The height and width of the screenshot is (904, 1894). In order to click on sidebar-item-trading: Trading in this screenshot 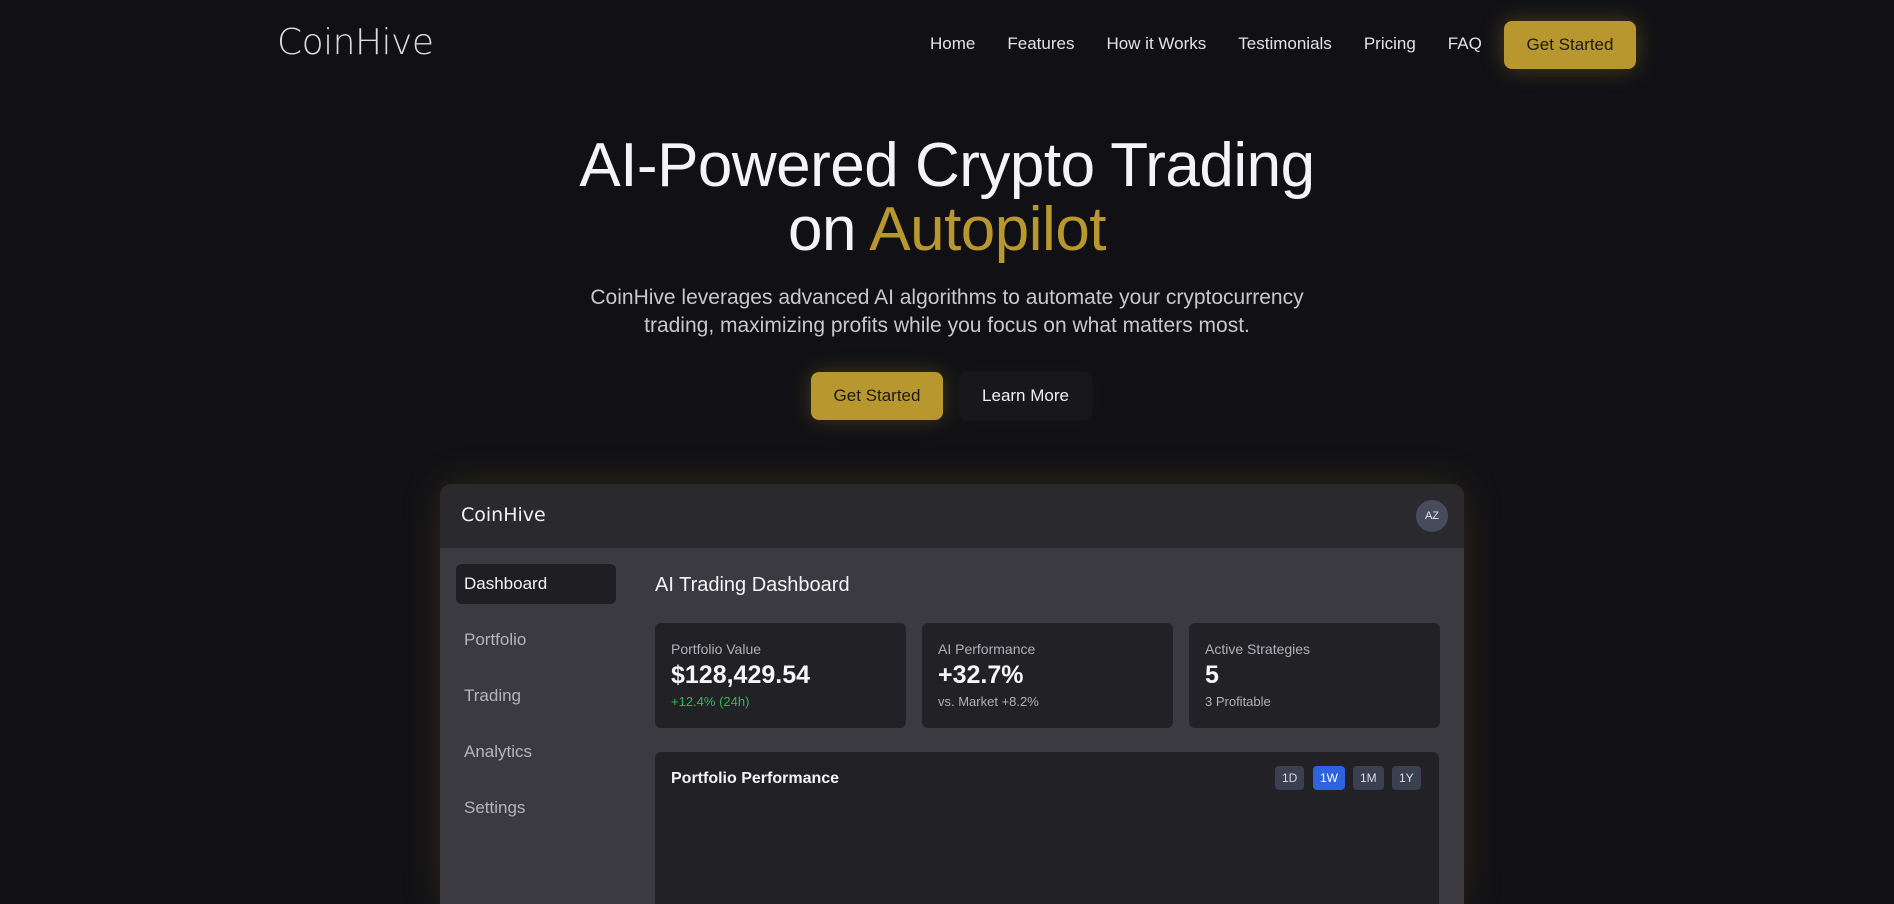, I will do `click(536, 696)`.